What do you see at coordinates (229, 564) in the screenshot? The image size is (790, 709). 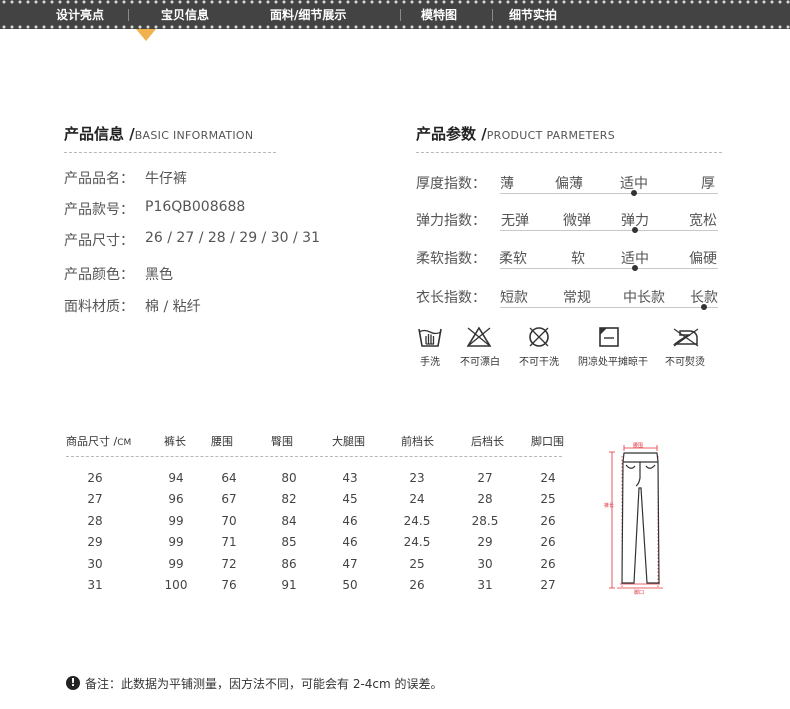 I see `size-table-cell: 72` at bounding box center [229, 564].